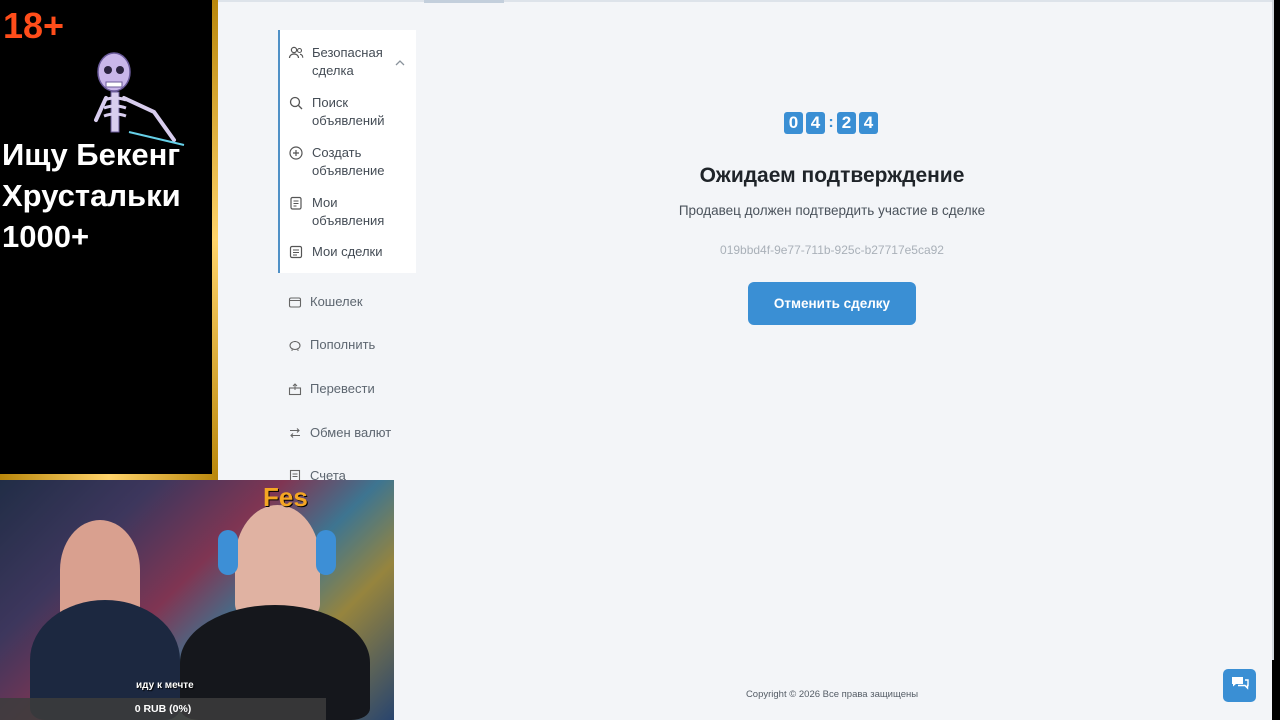 This screenshot has width=1280, height=720. I want to click on plus-circle-icon, so click(296, 153).